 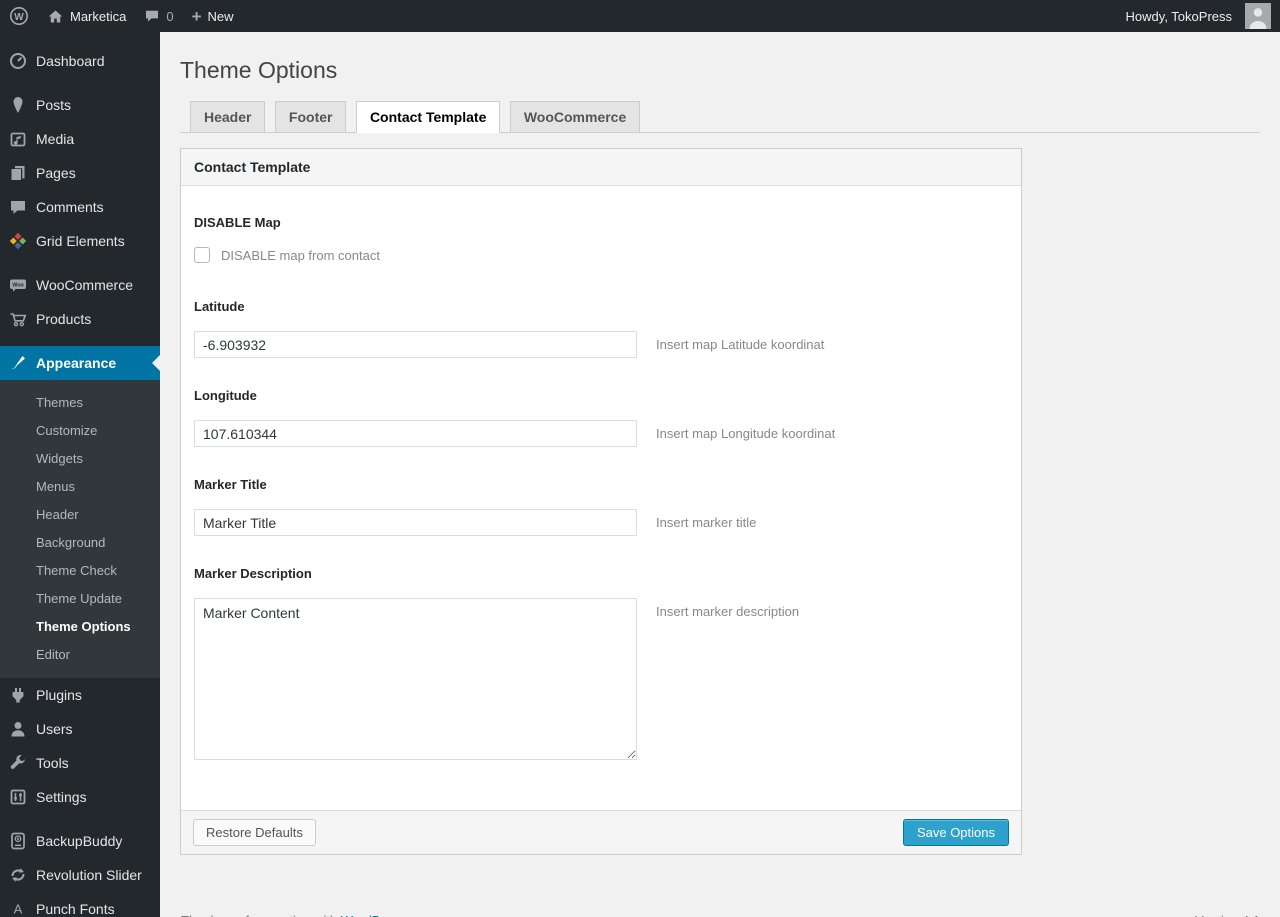 What do you see at coordinates (80, 403) in the screenshot?
I see `submenu-item-themes: Themes` at bounding box center [80, 403].